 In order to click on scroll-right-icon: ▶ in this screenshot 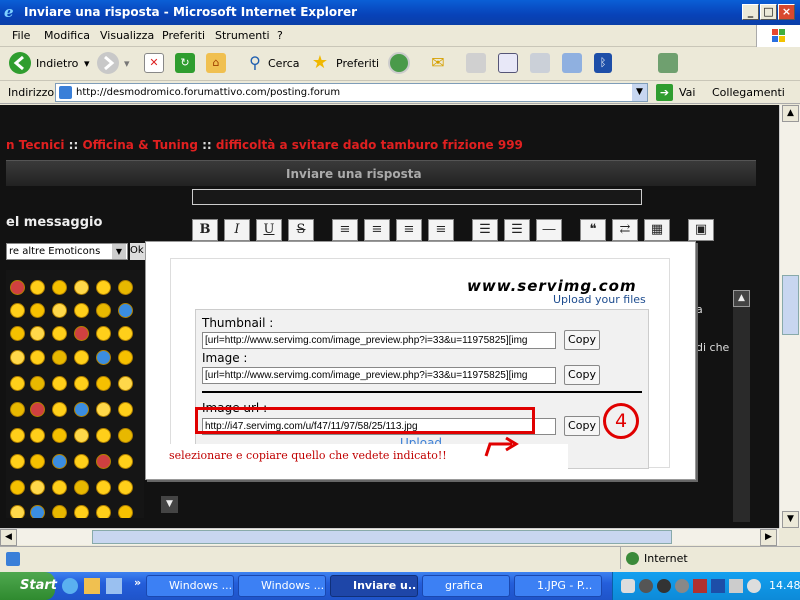, I will do `click(768, 537)`.